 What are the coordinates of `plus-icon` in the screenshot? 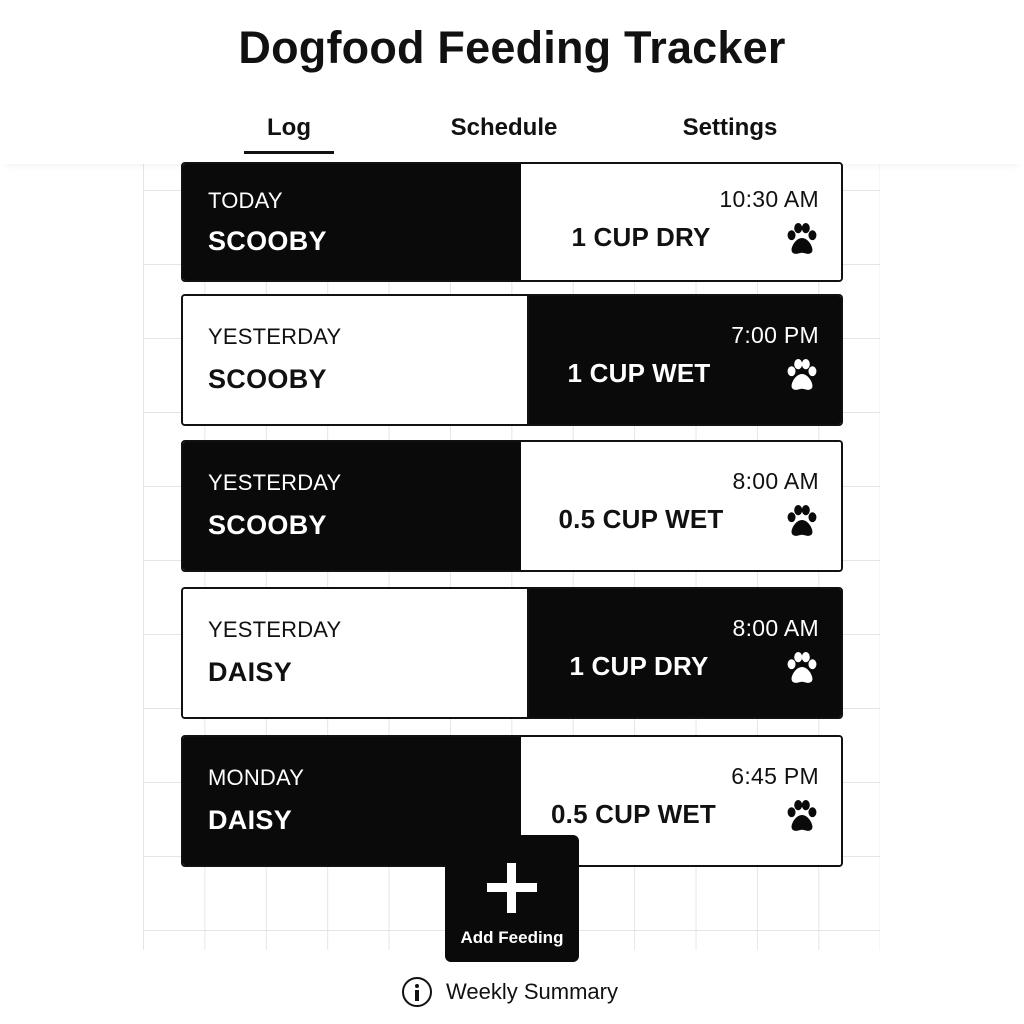 It's located at (512, 888).